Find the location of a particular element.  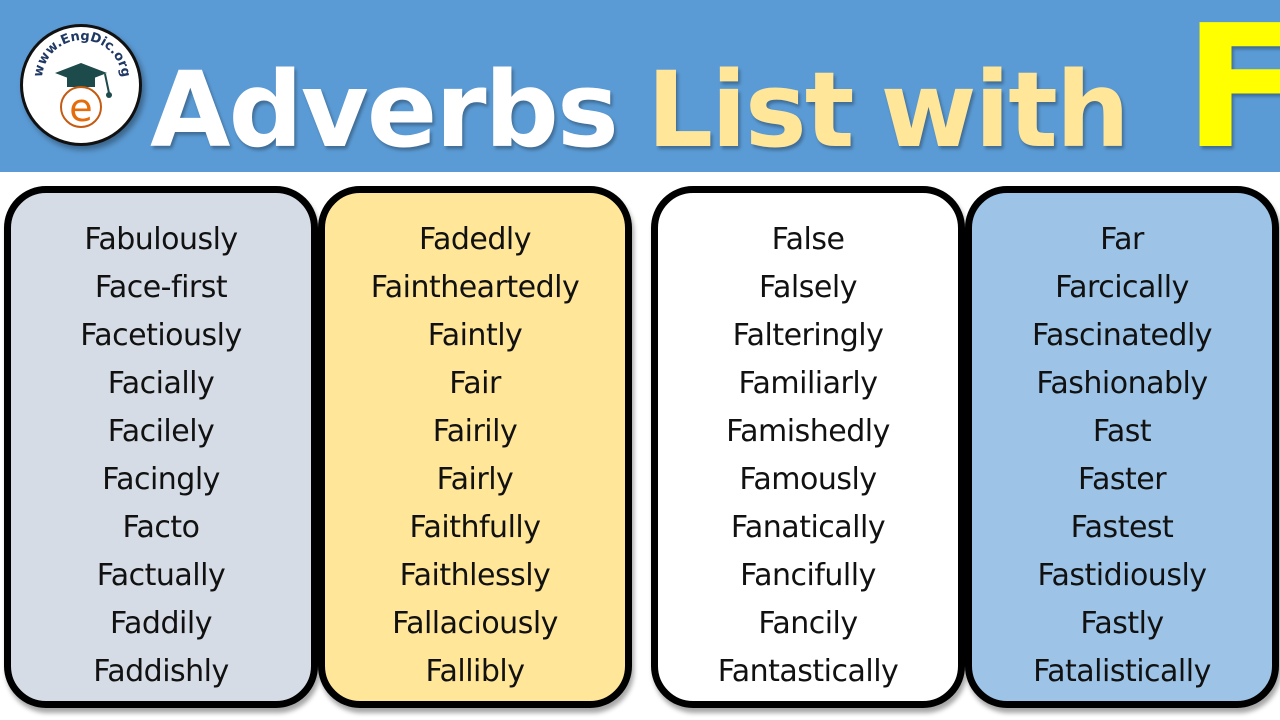

list-item: Fabulously is located at coordinates (161, 239).